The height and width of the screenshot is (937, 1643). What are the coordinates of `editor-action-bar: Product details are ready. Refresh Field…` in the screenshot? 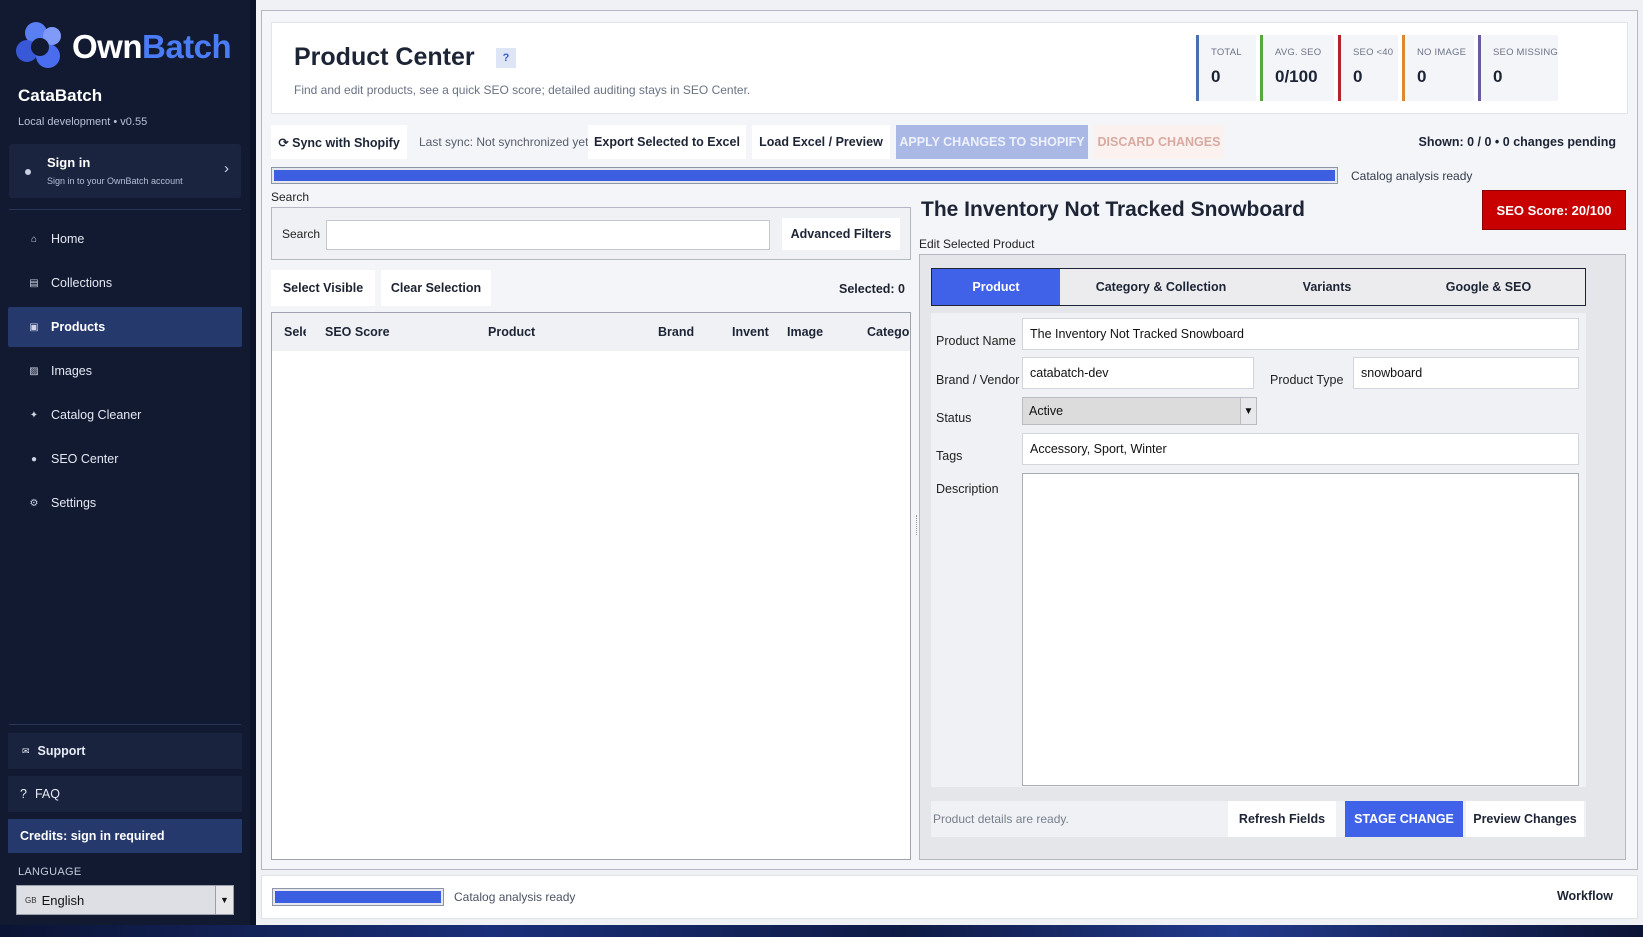 It's located at (1258, 819).